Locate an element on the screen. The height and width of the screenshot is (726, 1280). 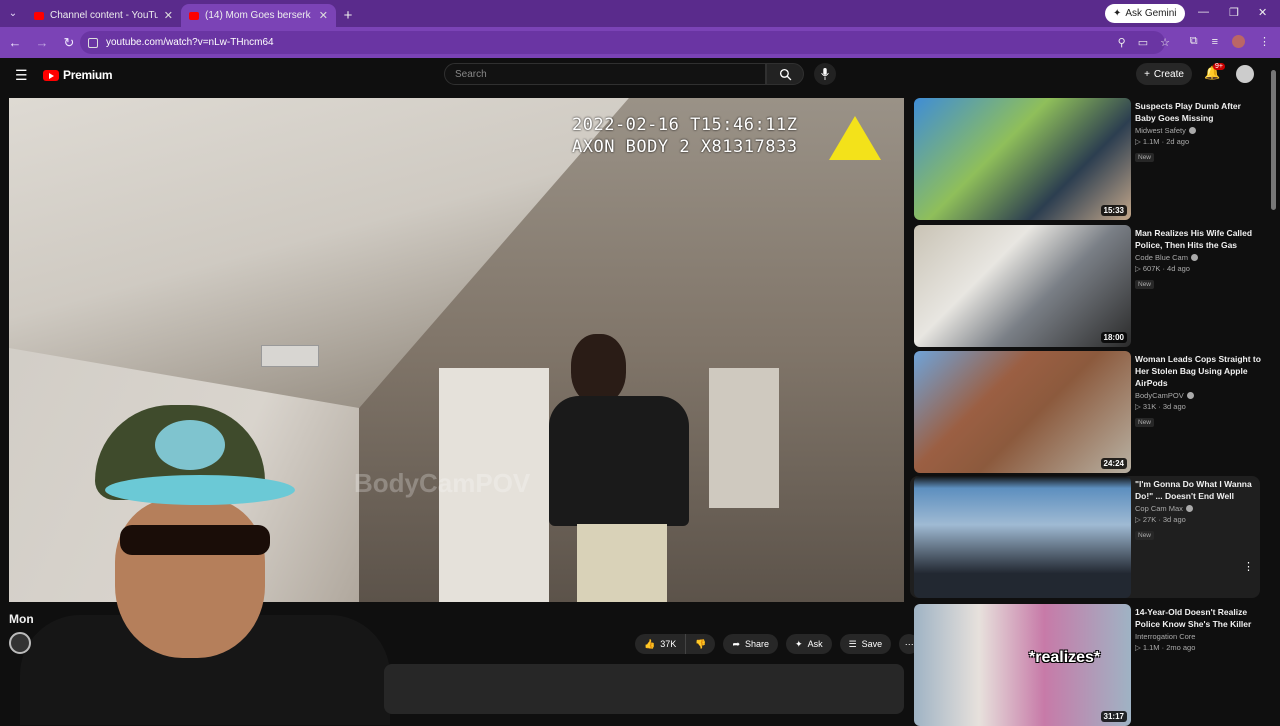
video-thumbnail: 24:24 is located at coordinates (1022, 412).